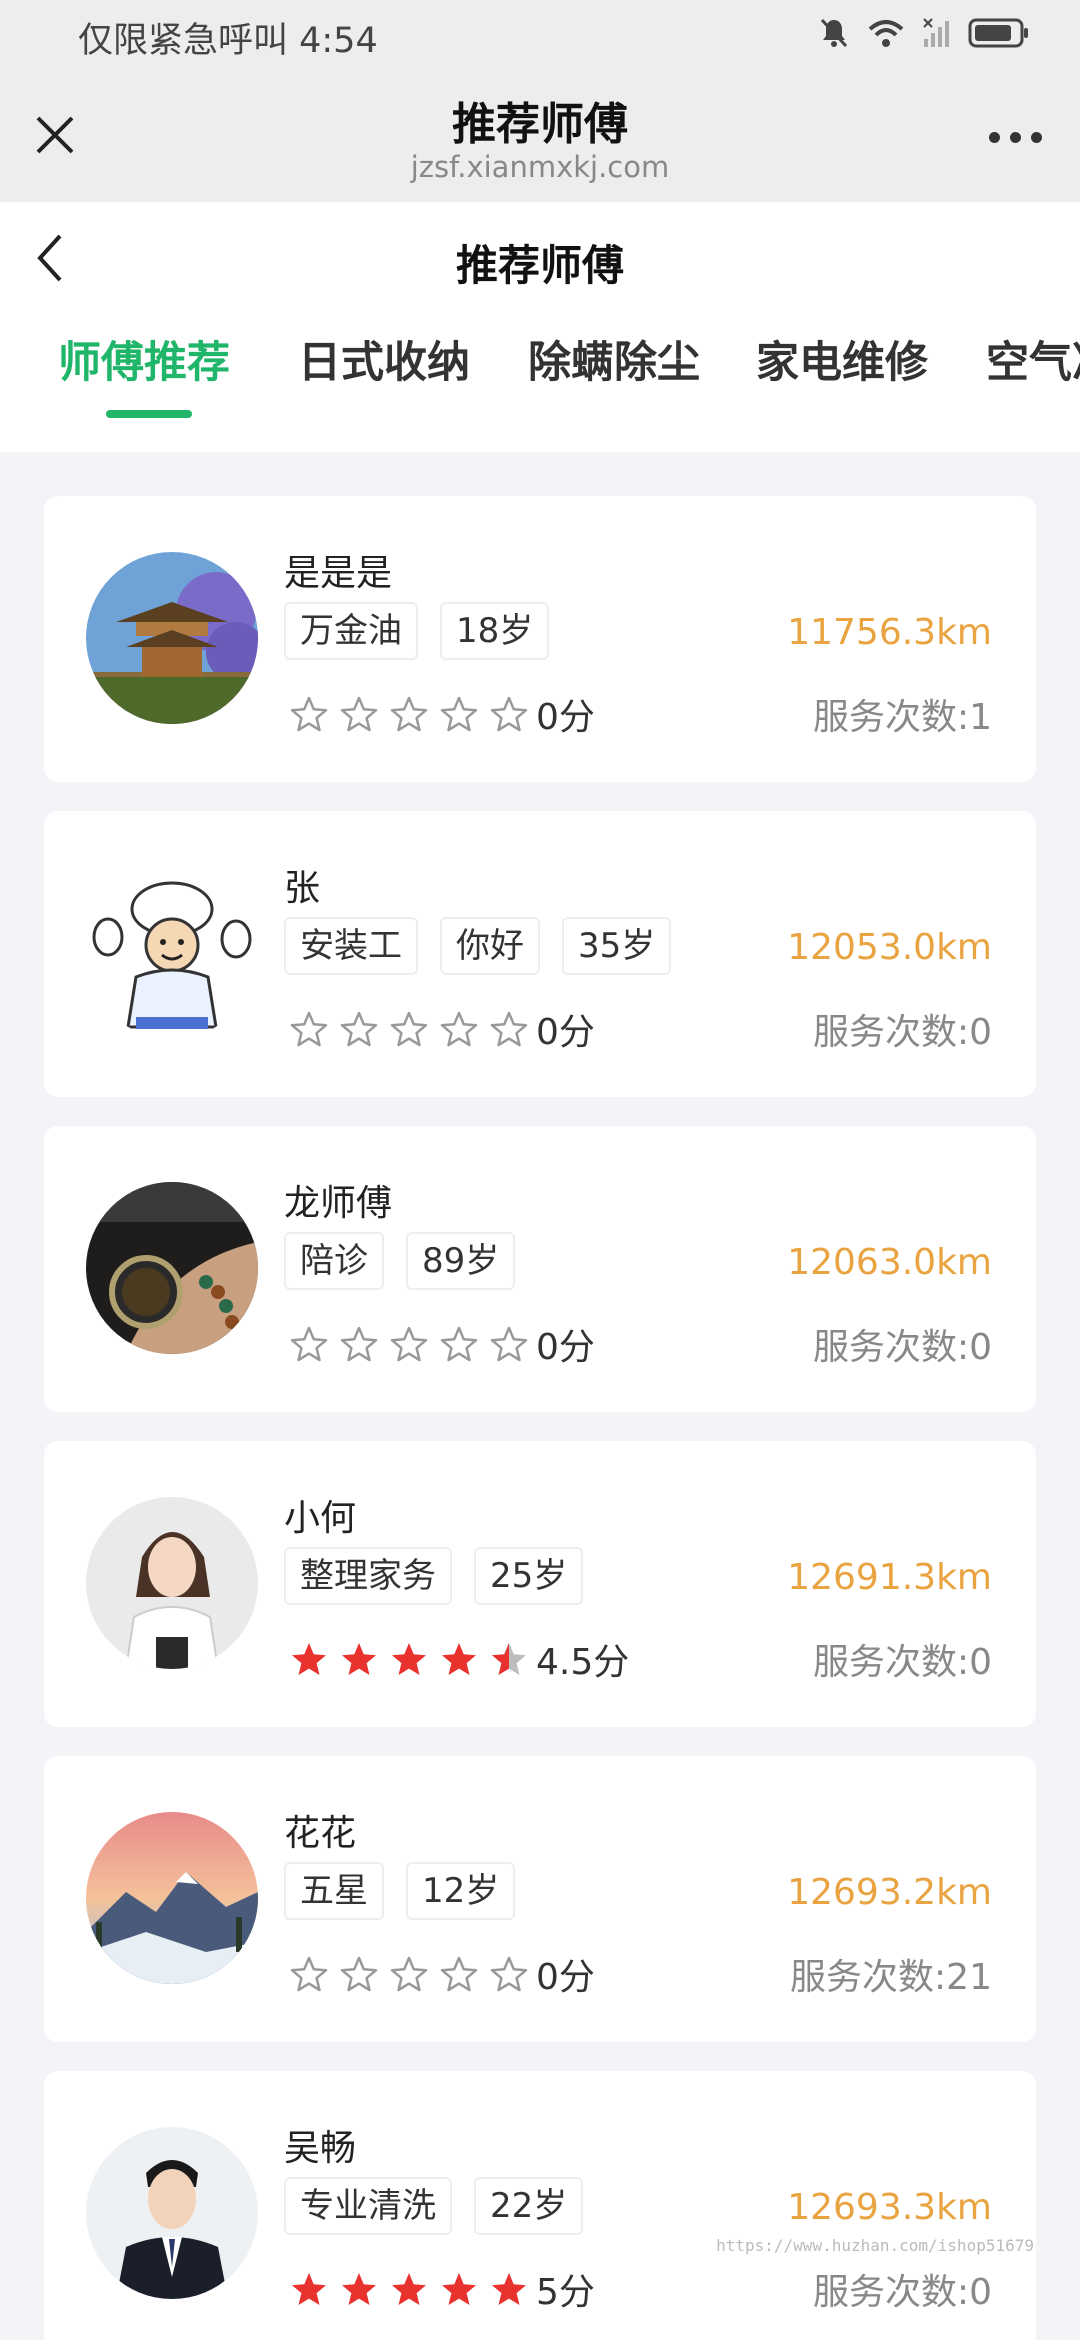  I want to click on mountain-avatar, so click(172, 1898).